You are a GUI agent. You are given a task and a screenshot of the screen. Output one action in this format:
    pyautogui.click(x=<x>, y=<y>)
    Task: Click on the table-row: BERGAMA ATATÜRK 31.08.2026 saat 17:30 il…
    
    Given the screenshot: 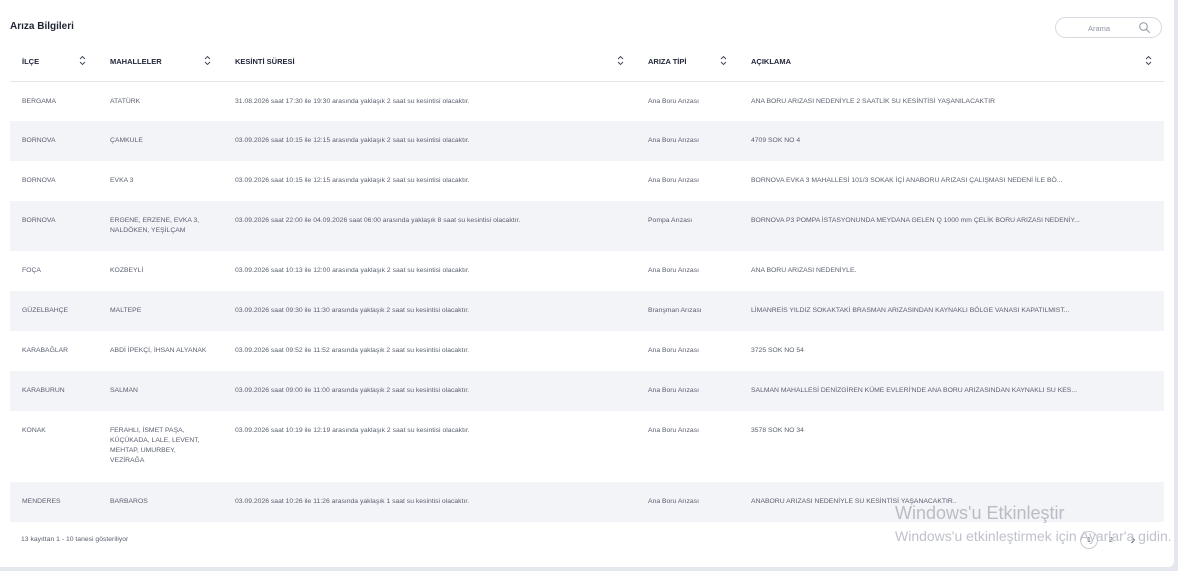 What is the action you would take?
    pyautogui.click(x=587, y=101)
    